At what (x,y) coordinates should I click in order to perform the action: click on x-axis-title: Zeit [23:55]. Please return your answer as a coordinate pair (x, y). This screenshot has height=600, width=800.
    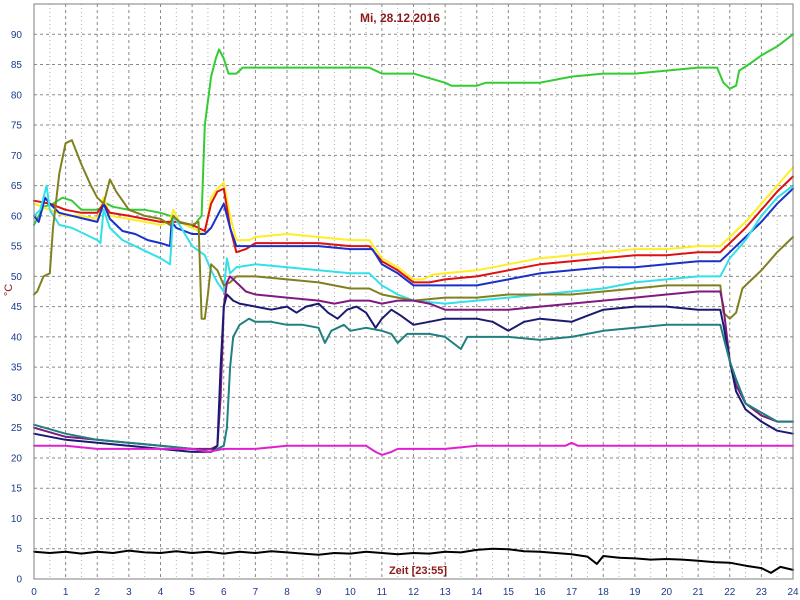
    Looking at the image, I should click on (418, 571).